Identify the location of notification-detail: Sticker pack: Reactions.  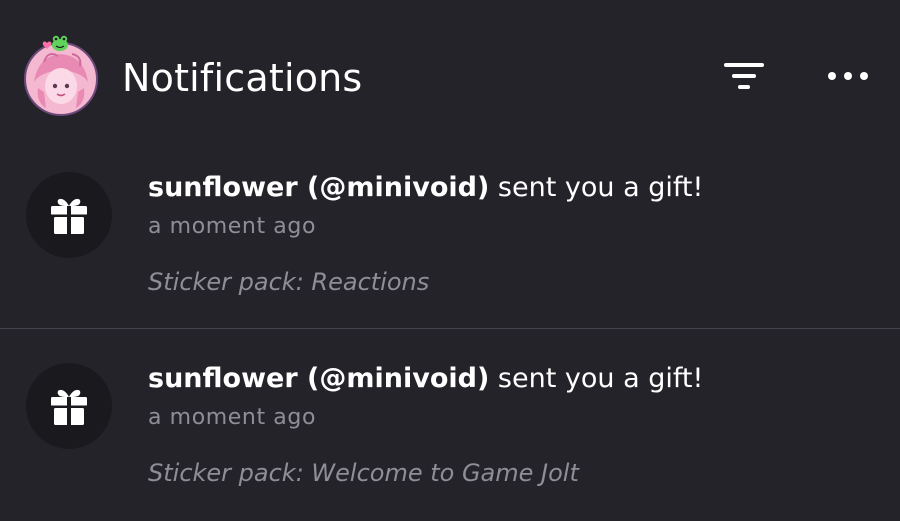
(289, 282).